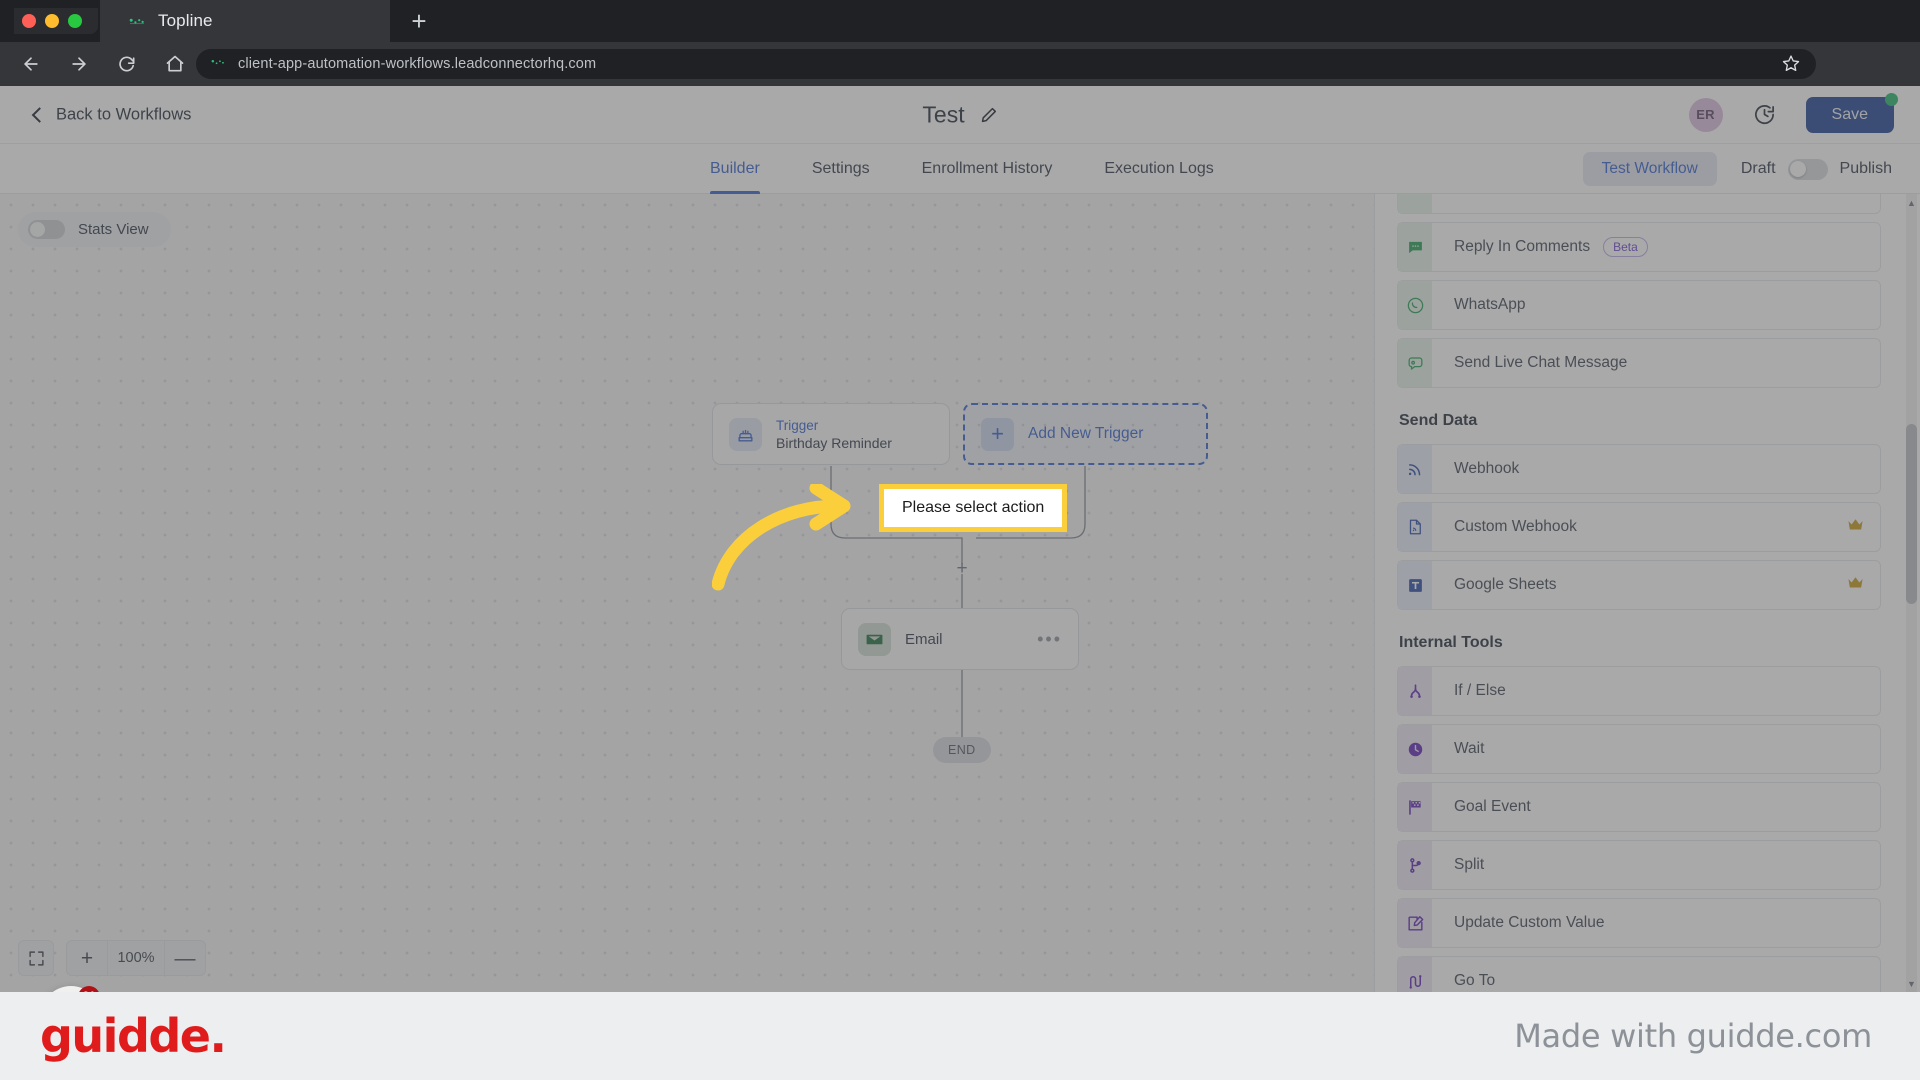  Describe the element at coordinates (960, 21) in the screenshot. I see `browser-tabstrip: Topline +` at that location.